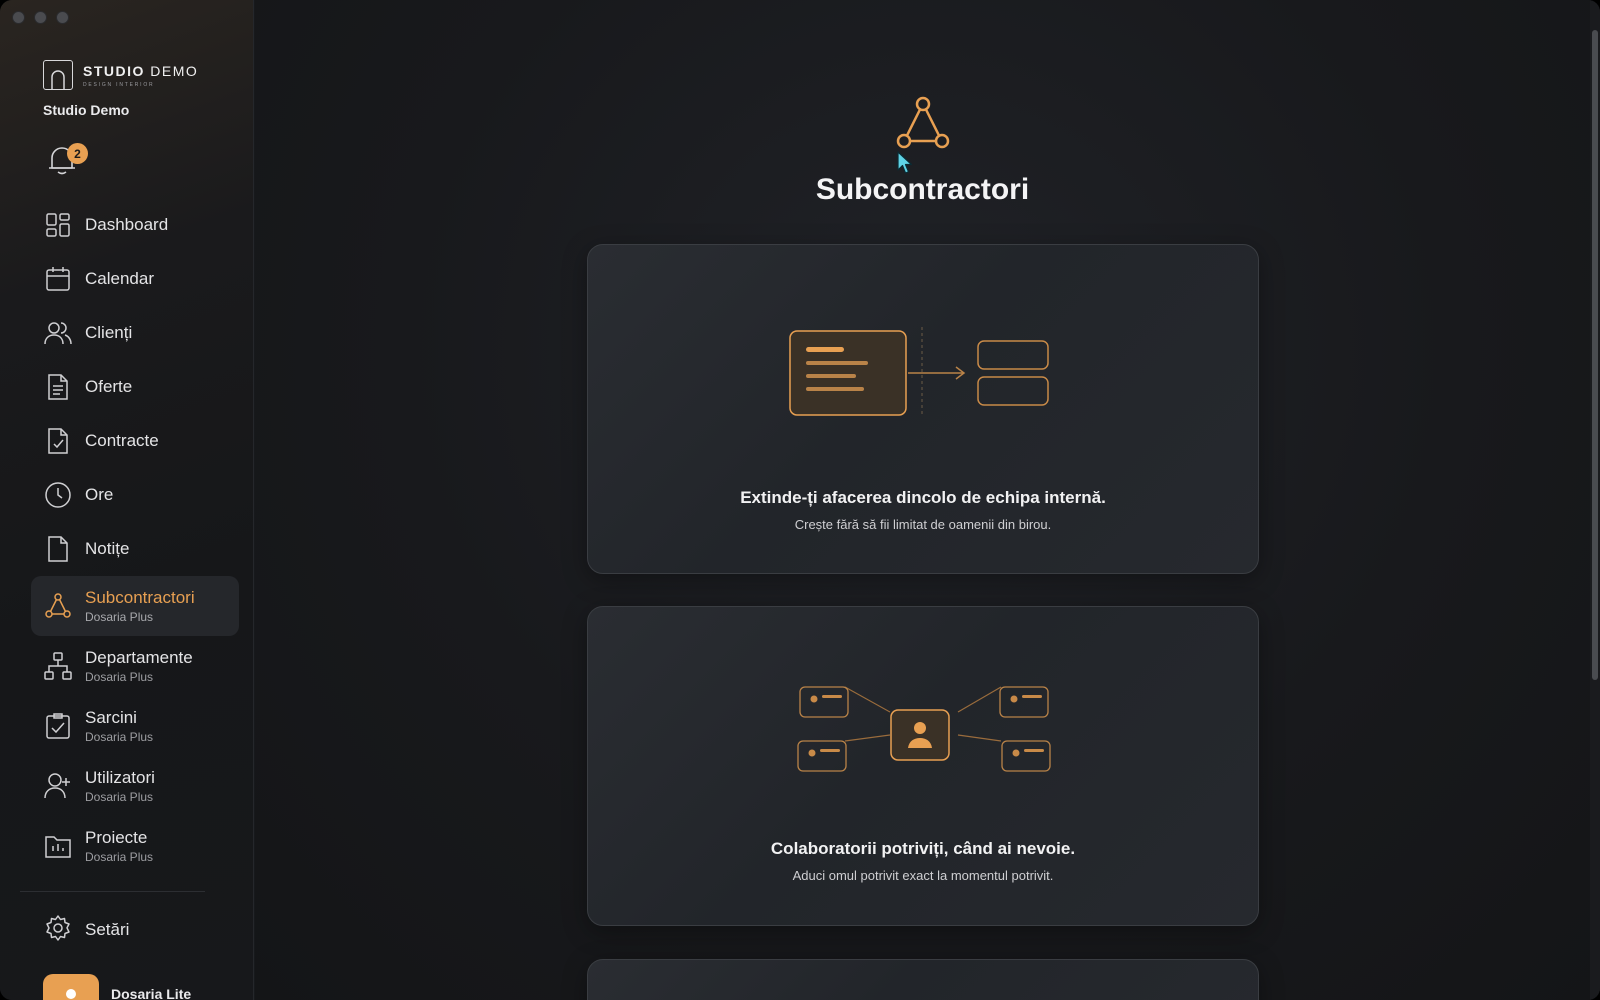 The width and height of the screenshot is (1600, 1000). I want to click on sidebar-item-proiecte: Proiecte Dosaria Plus, so click(135, 846).